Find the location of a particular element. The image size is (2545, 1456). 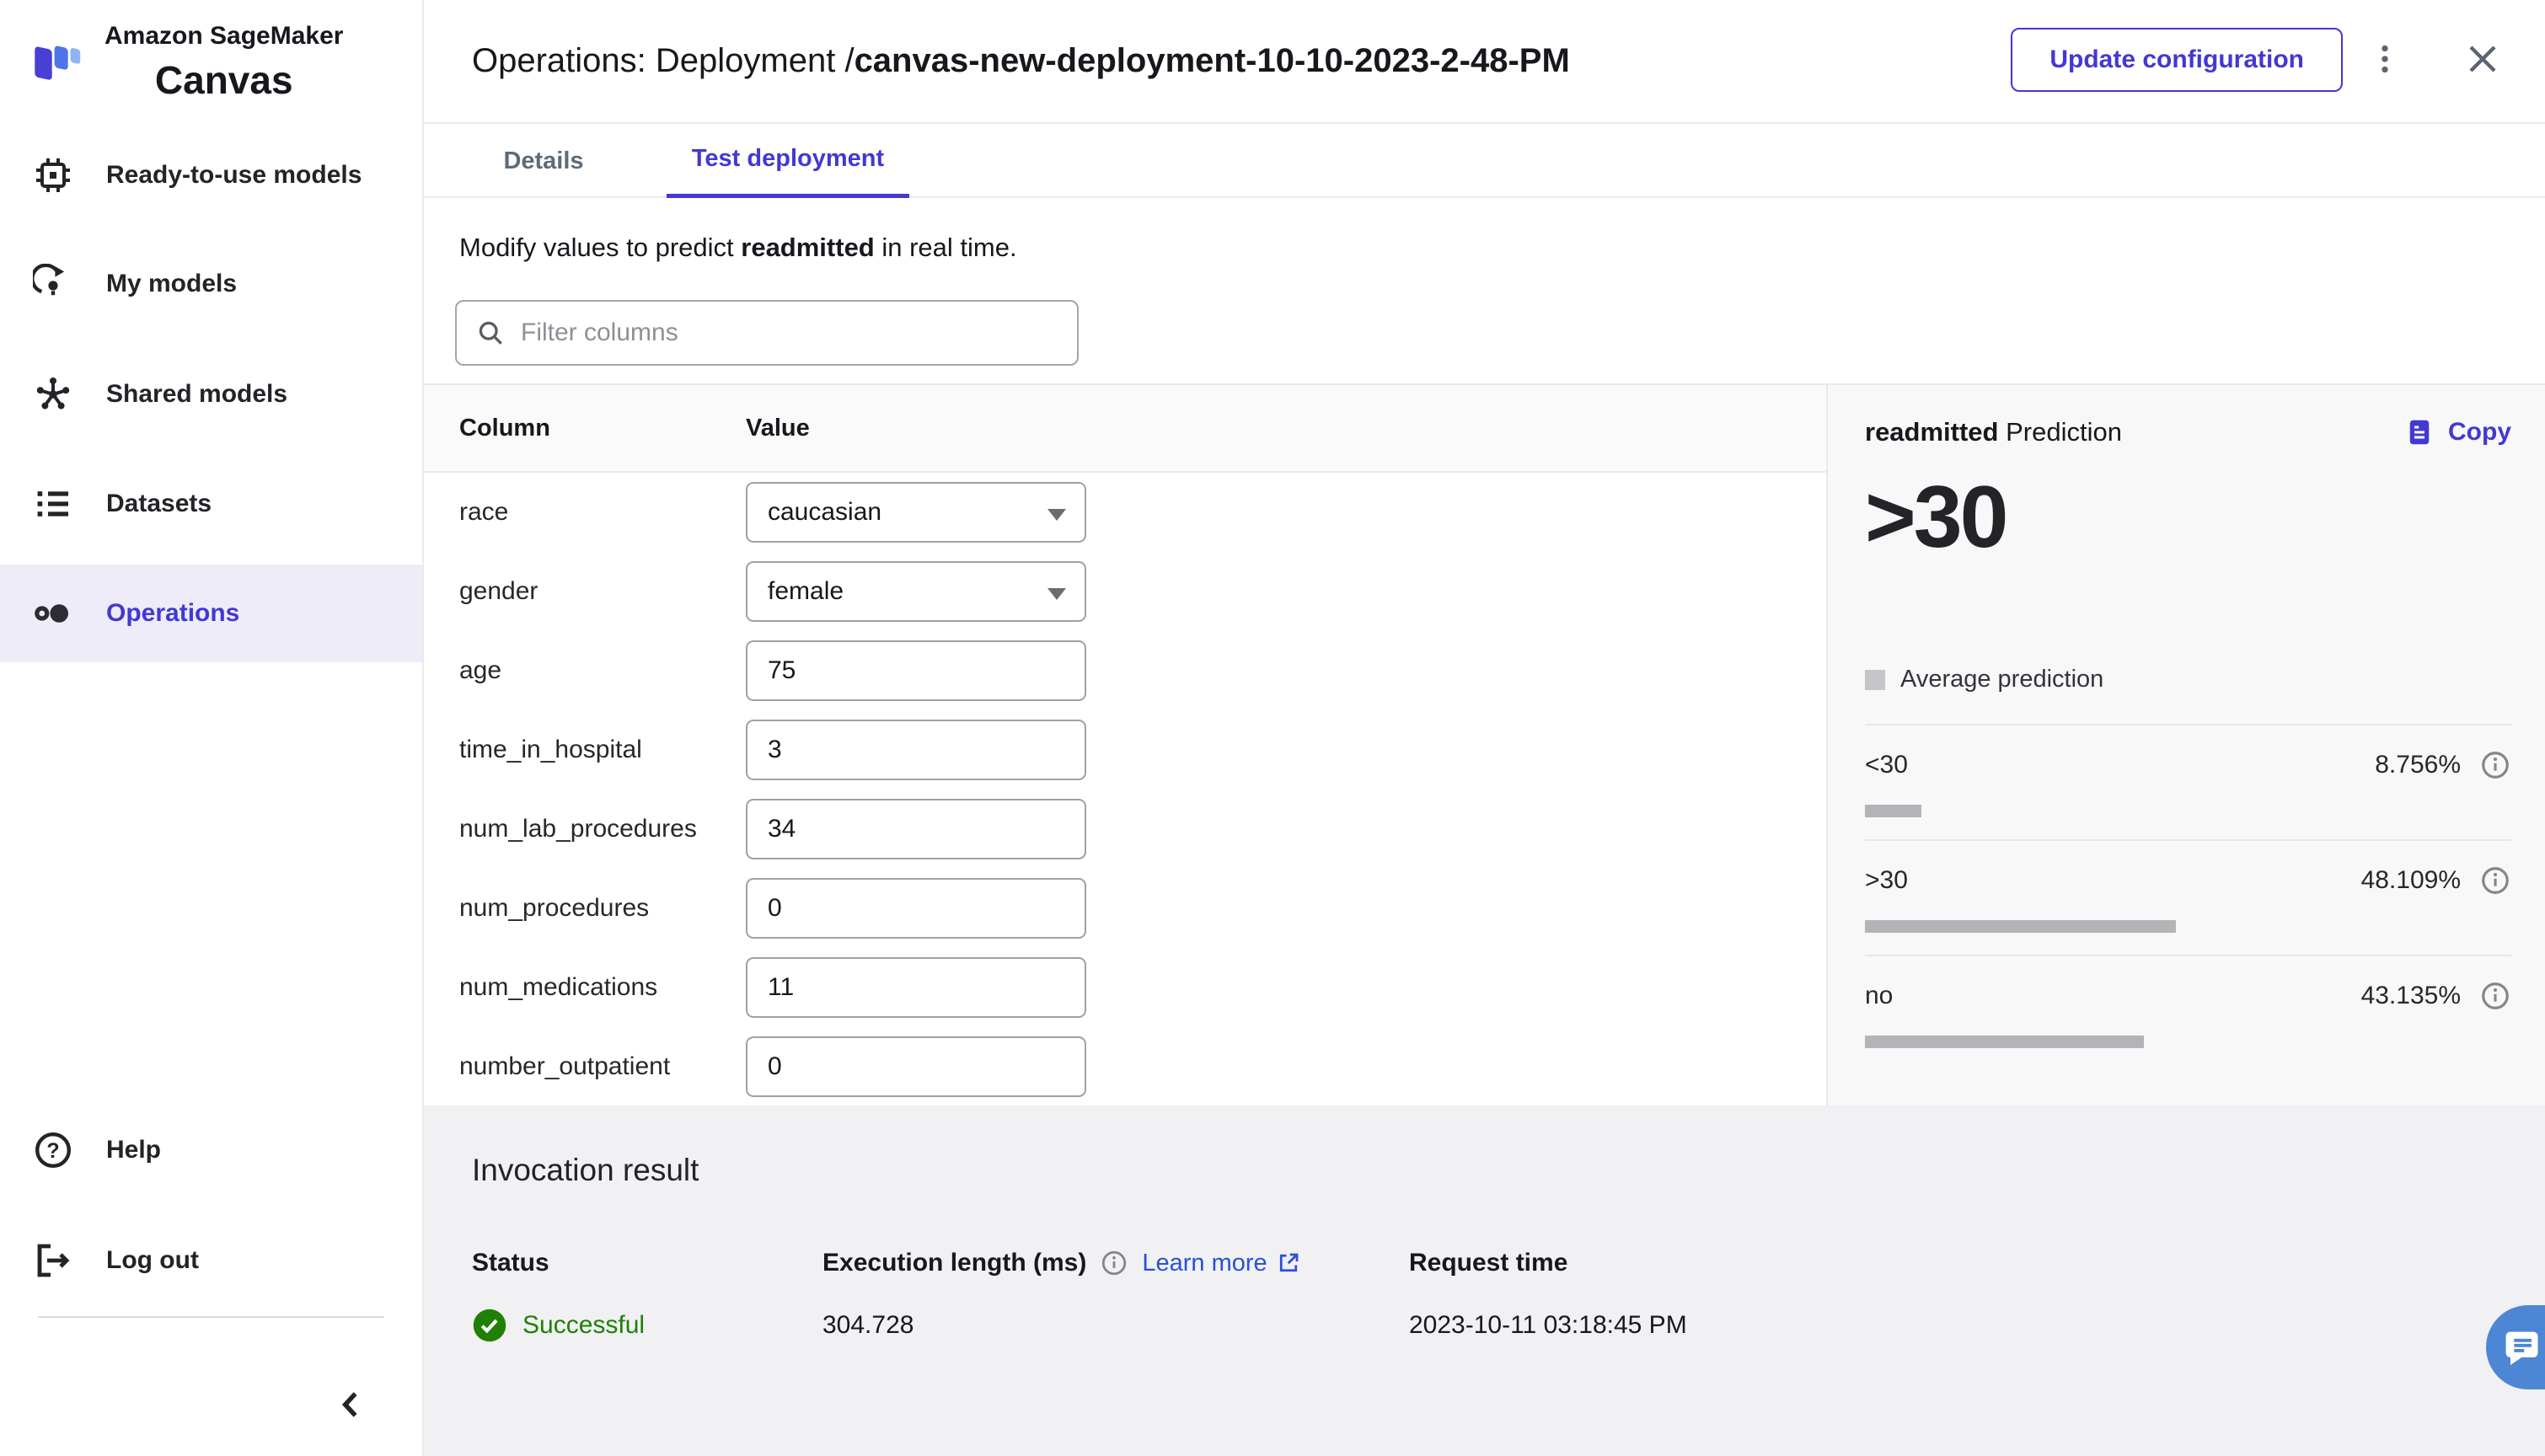

selected-value: caucasian is located at coordinates (825, 512).